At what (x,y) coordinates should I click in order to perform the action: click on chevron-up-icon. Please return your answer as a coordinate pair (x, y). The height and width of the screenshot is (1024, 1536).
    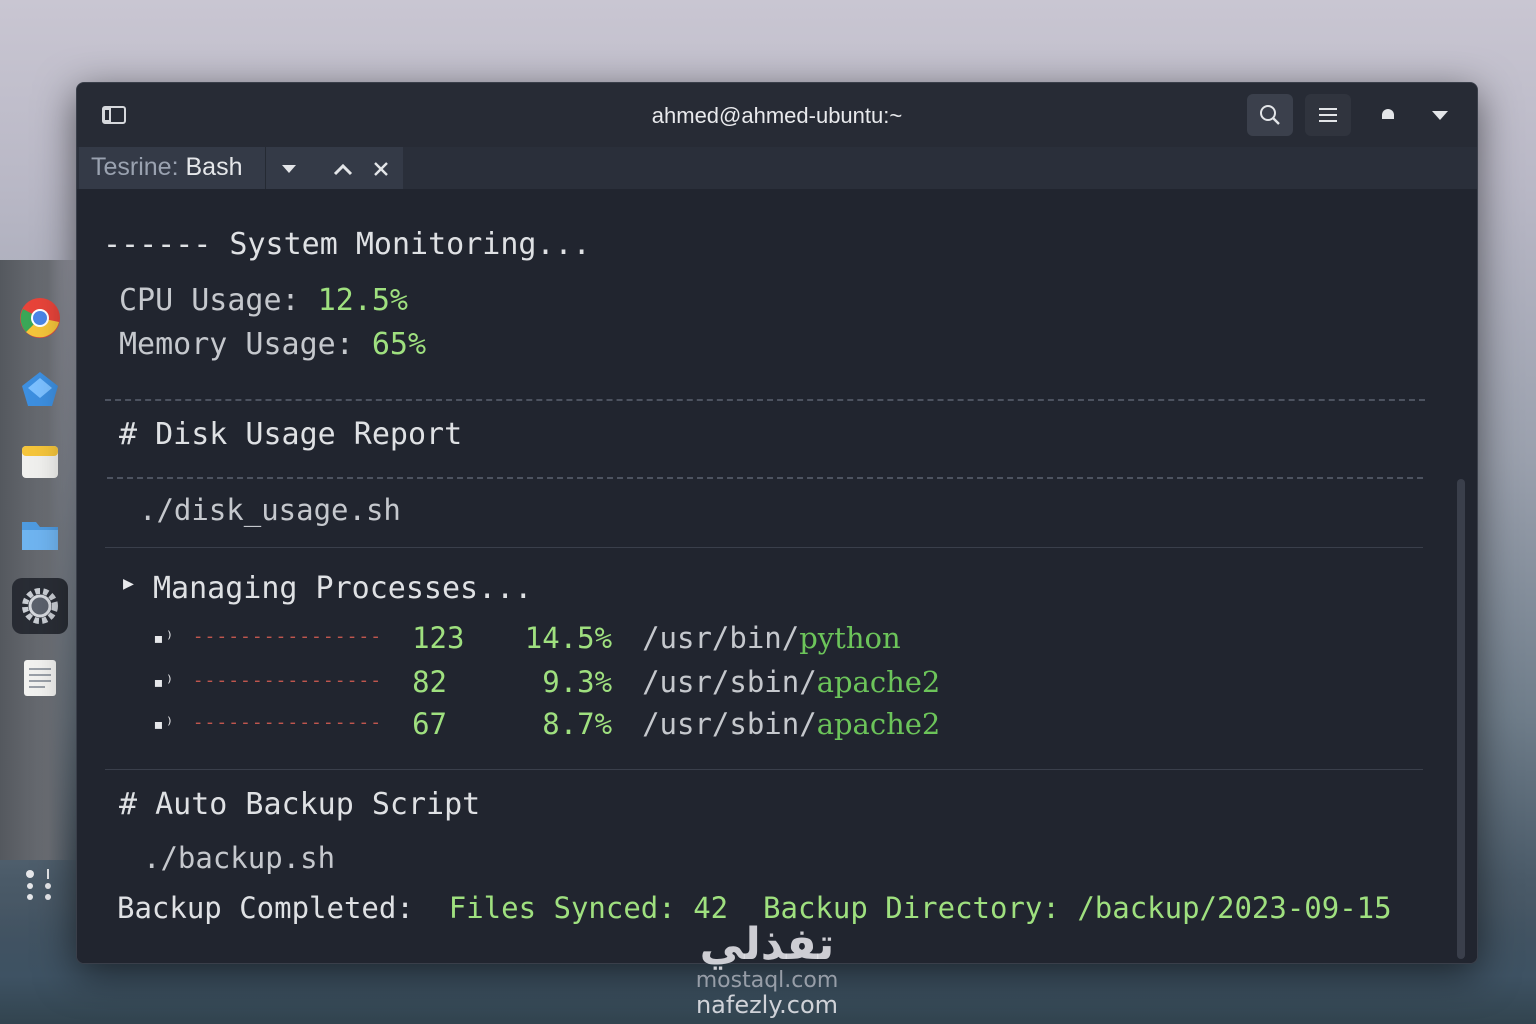
    Looking at the image, I should click on (343, 169).